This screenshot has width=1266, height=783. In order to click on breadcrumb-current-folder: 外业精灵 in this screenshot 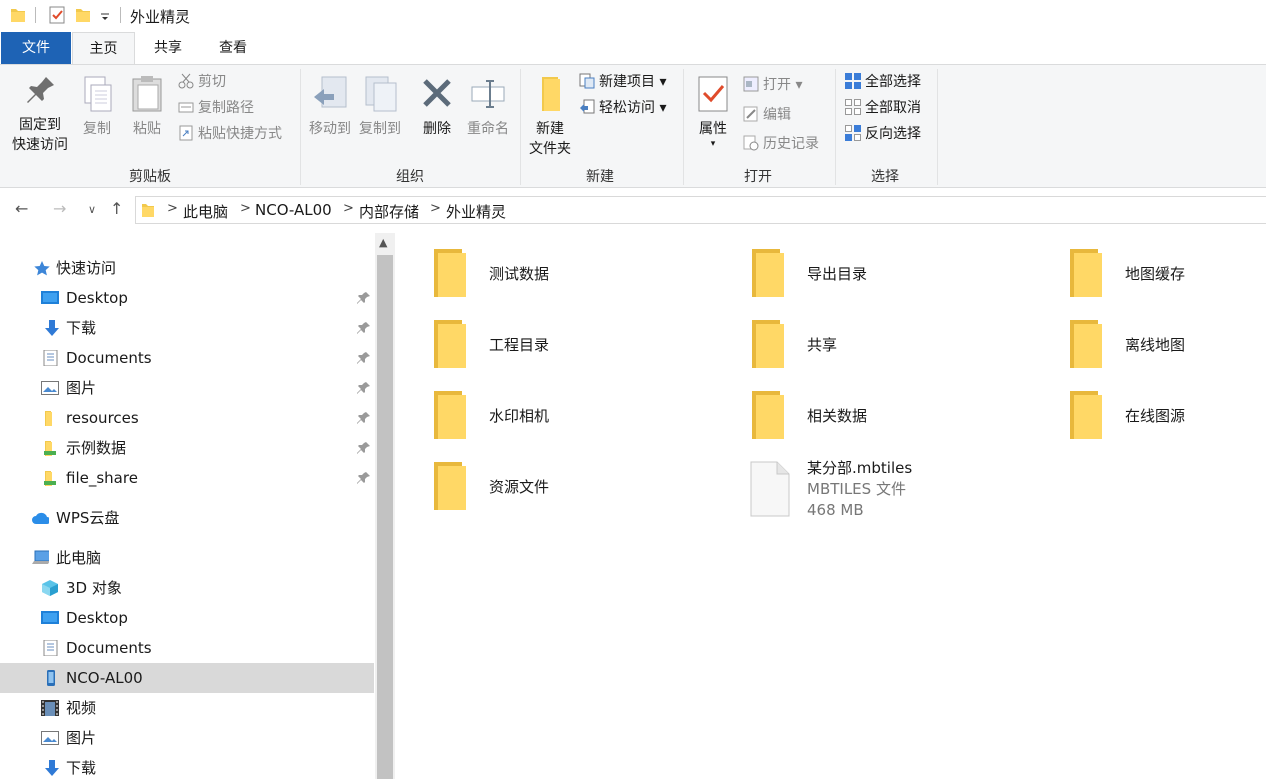, I will do `click(476, 211)`.